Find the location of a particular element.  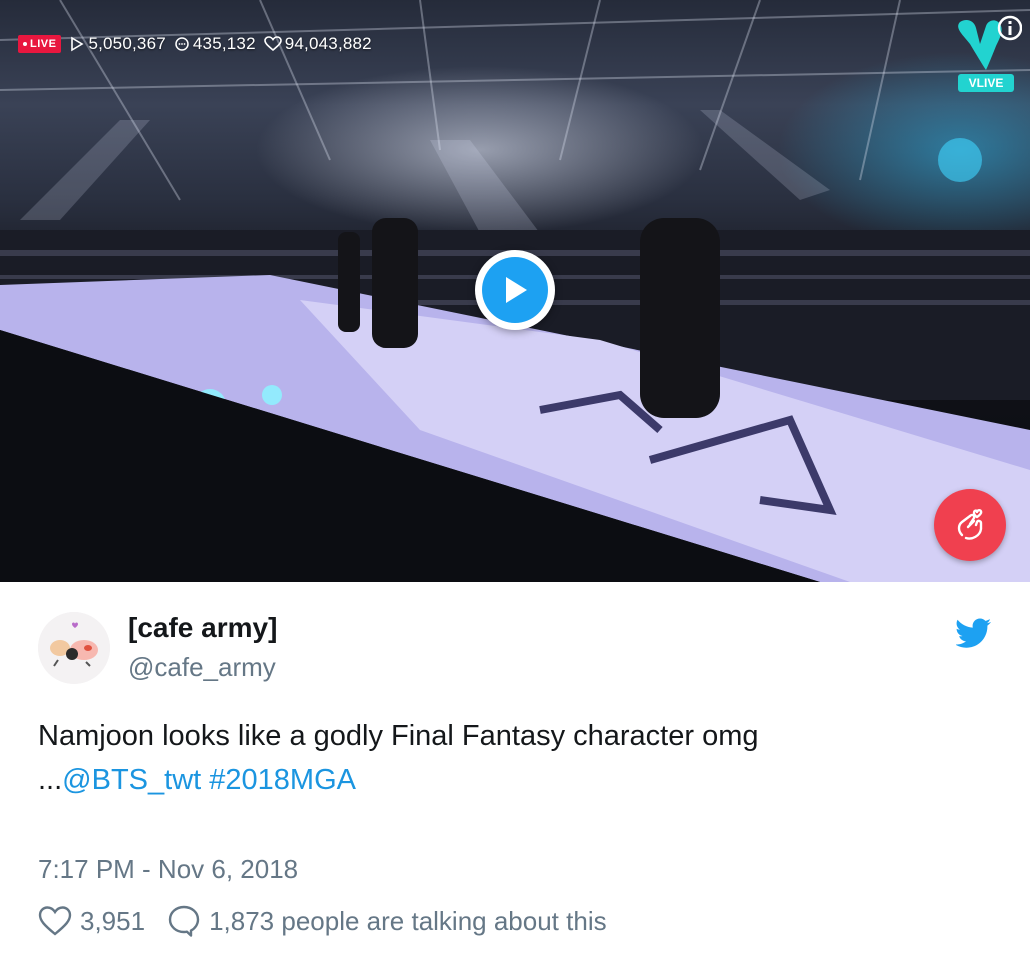

finger-heart-button is located at coordinates (970, 525).